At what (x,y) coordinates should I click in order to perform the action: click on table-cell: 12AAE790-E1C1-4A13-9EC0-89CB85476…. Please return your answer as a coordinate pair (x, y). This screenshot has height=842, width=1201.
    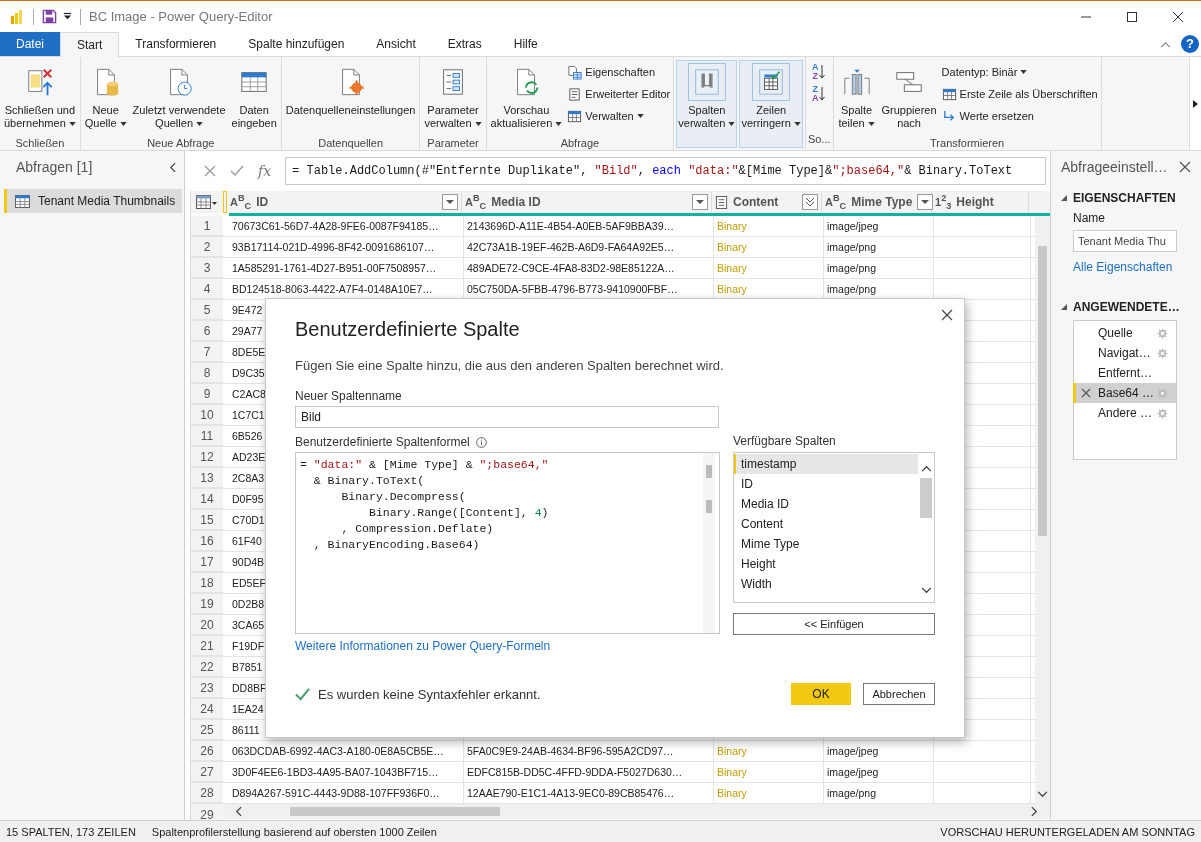
    Looking at the image, I should click on (571, 793).